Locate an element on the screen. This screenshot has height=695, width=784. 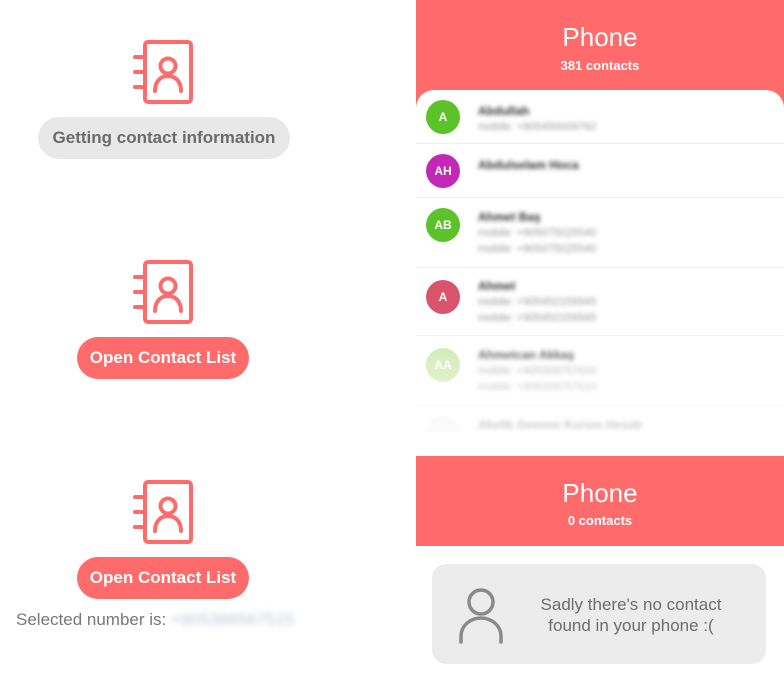
loading-status-pill: Getting contact information is located at coordinates (164, 138).